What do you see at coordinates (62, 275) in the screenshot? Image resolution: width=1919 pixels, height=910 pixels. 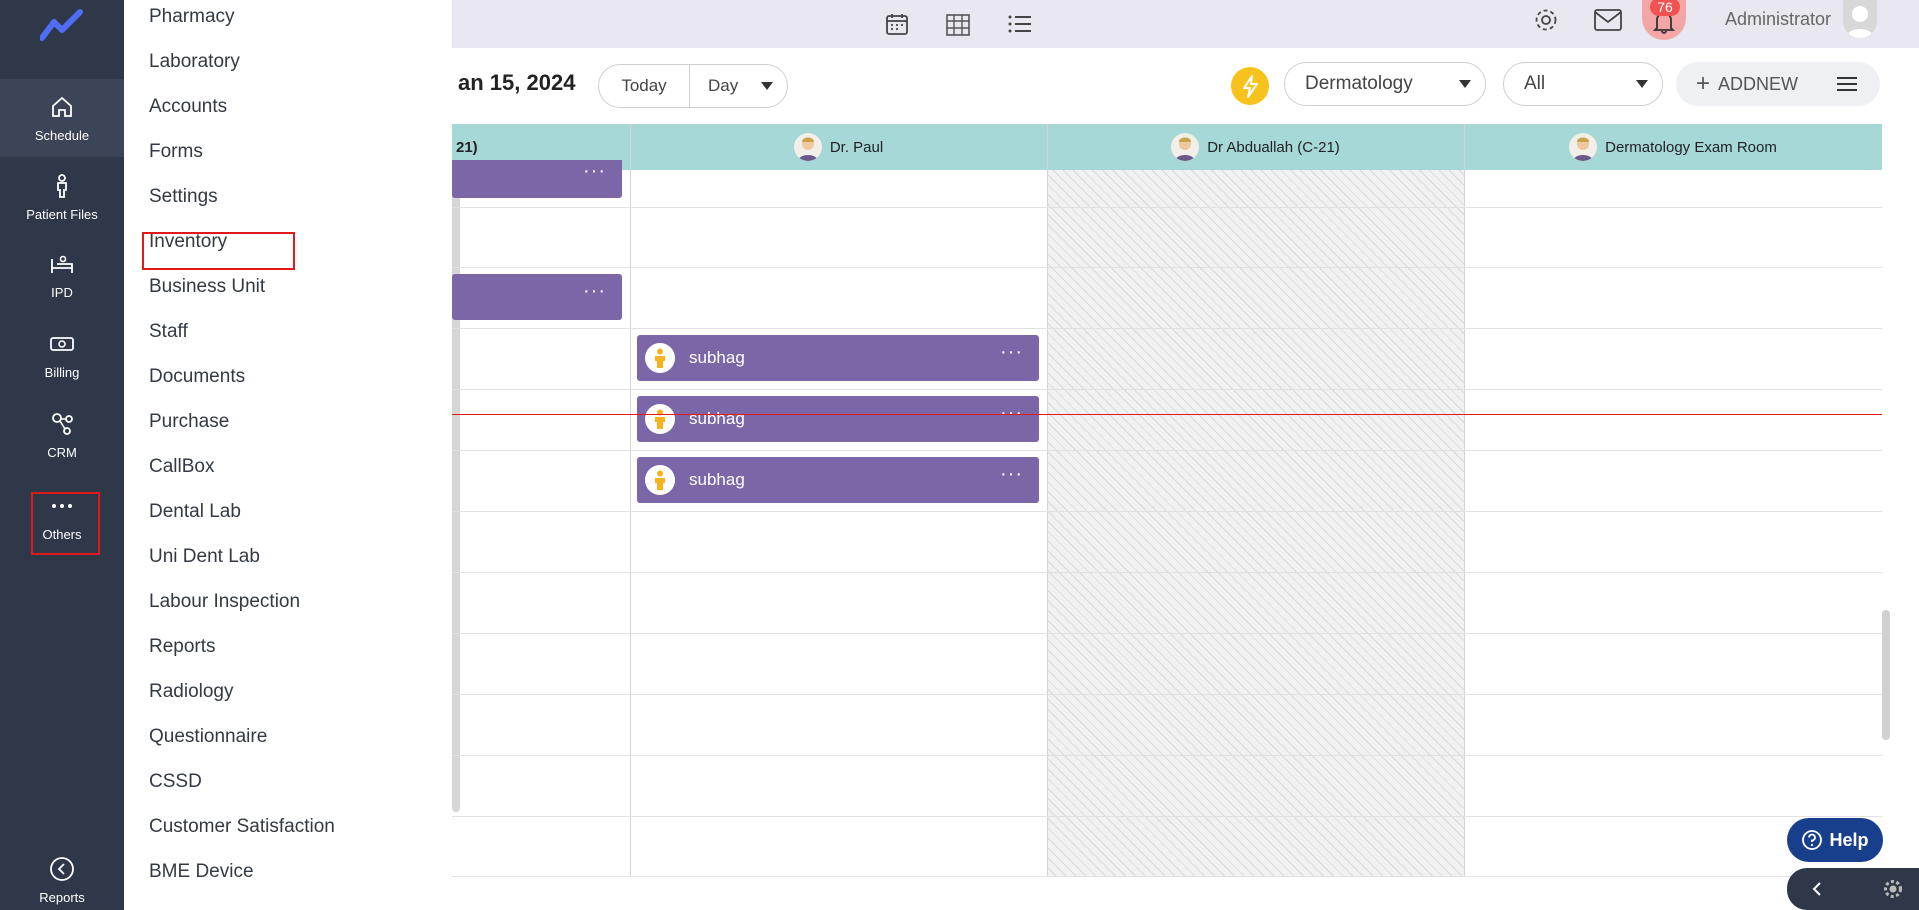 I see `sidebar-item-ipd: IPD` at bounding box center [62, 275].